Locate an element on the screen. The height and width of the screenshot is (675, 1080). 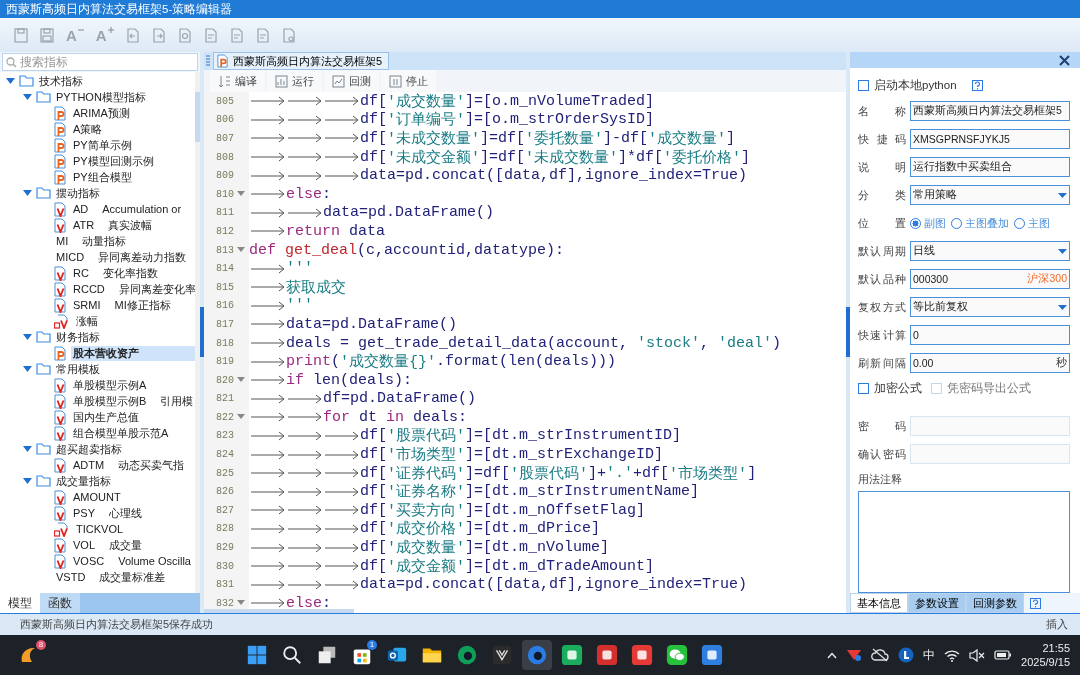
volume-muted-icon is located at coordinates (977, 655).